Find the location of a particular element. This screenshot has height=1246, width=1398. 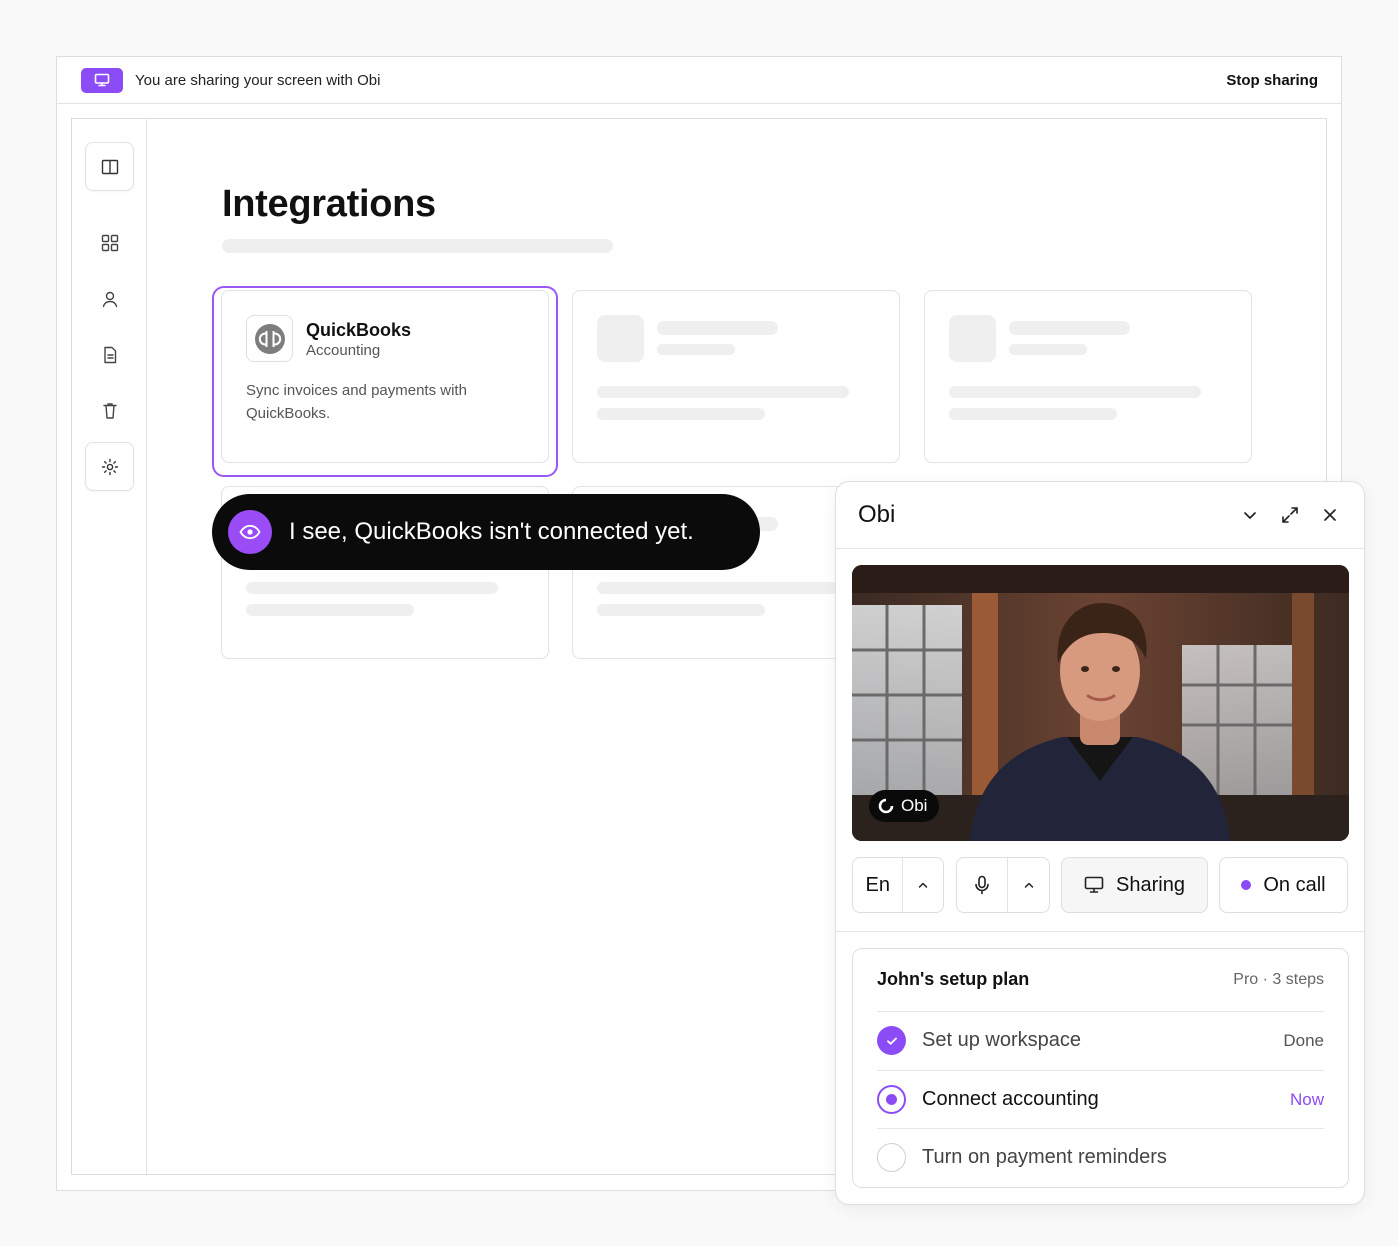

user-icon is located at coordinates (110, 299).